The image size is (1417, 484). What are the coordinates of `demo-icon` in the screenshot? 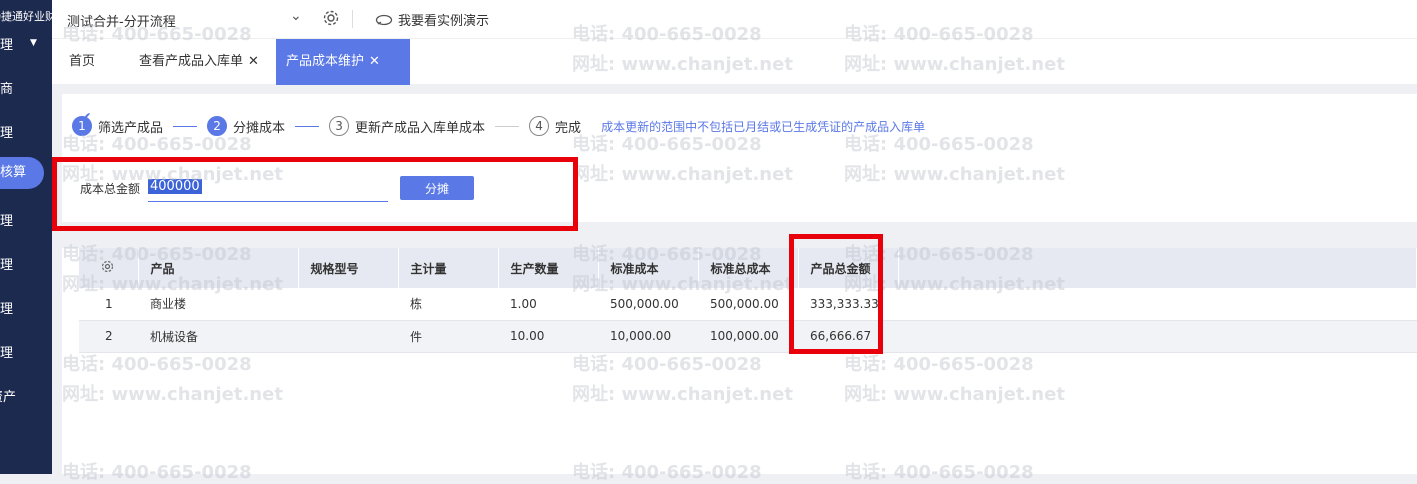 It's located at (384, 19).